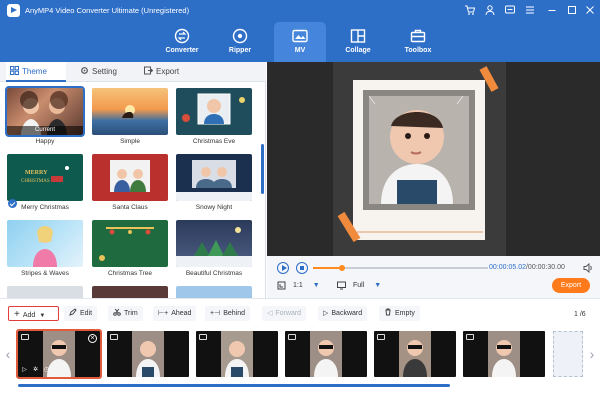  What do you see at coordinates (388, 312) in the screenshot?
I see `trash-icon` at bounding box center [388, 312].